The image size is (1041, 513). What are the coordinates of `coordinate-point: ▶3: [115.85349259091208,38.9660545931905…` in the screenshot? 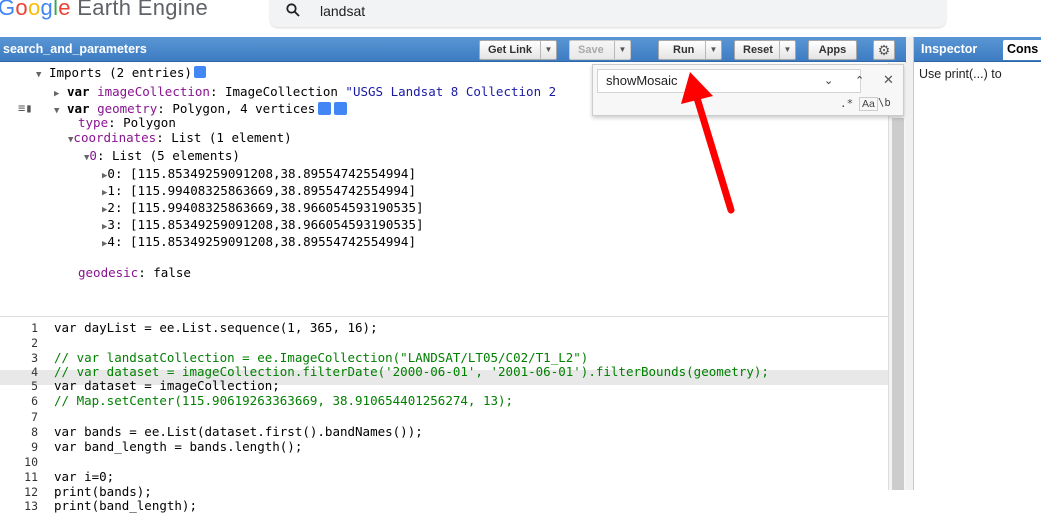 It's located at (263, 226).